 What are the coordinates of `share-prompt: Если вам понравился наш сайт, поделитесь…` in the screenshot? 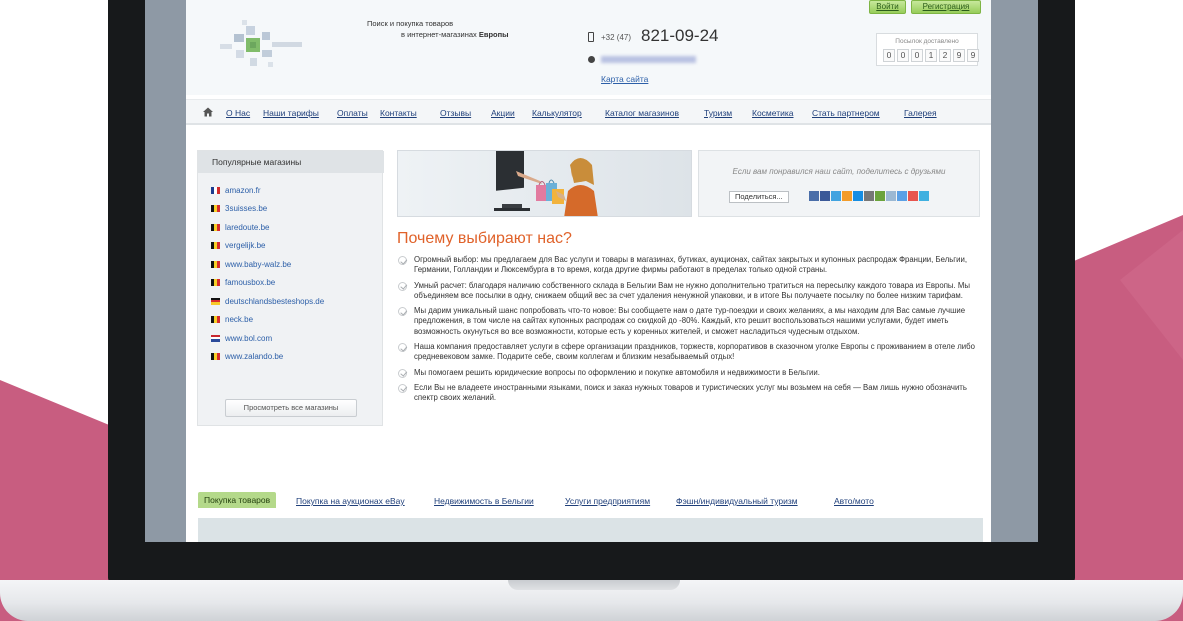 It's located at (839, 171).